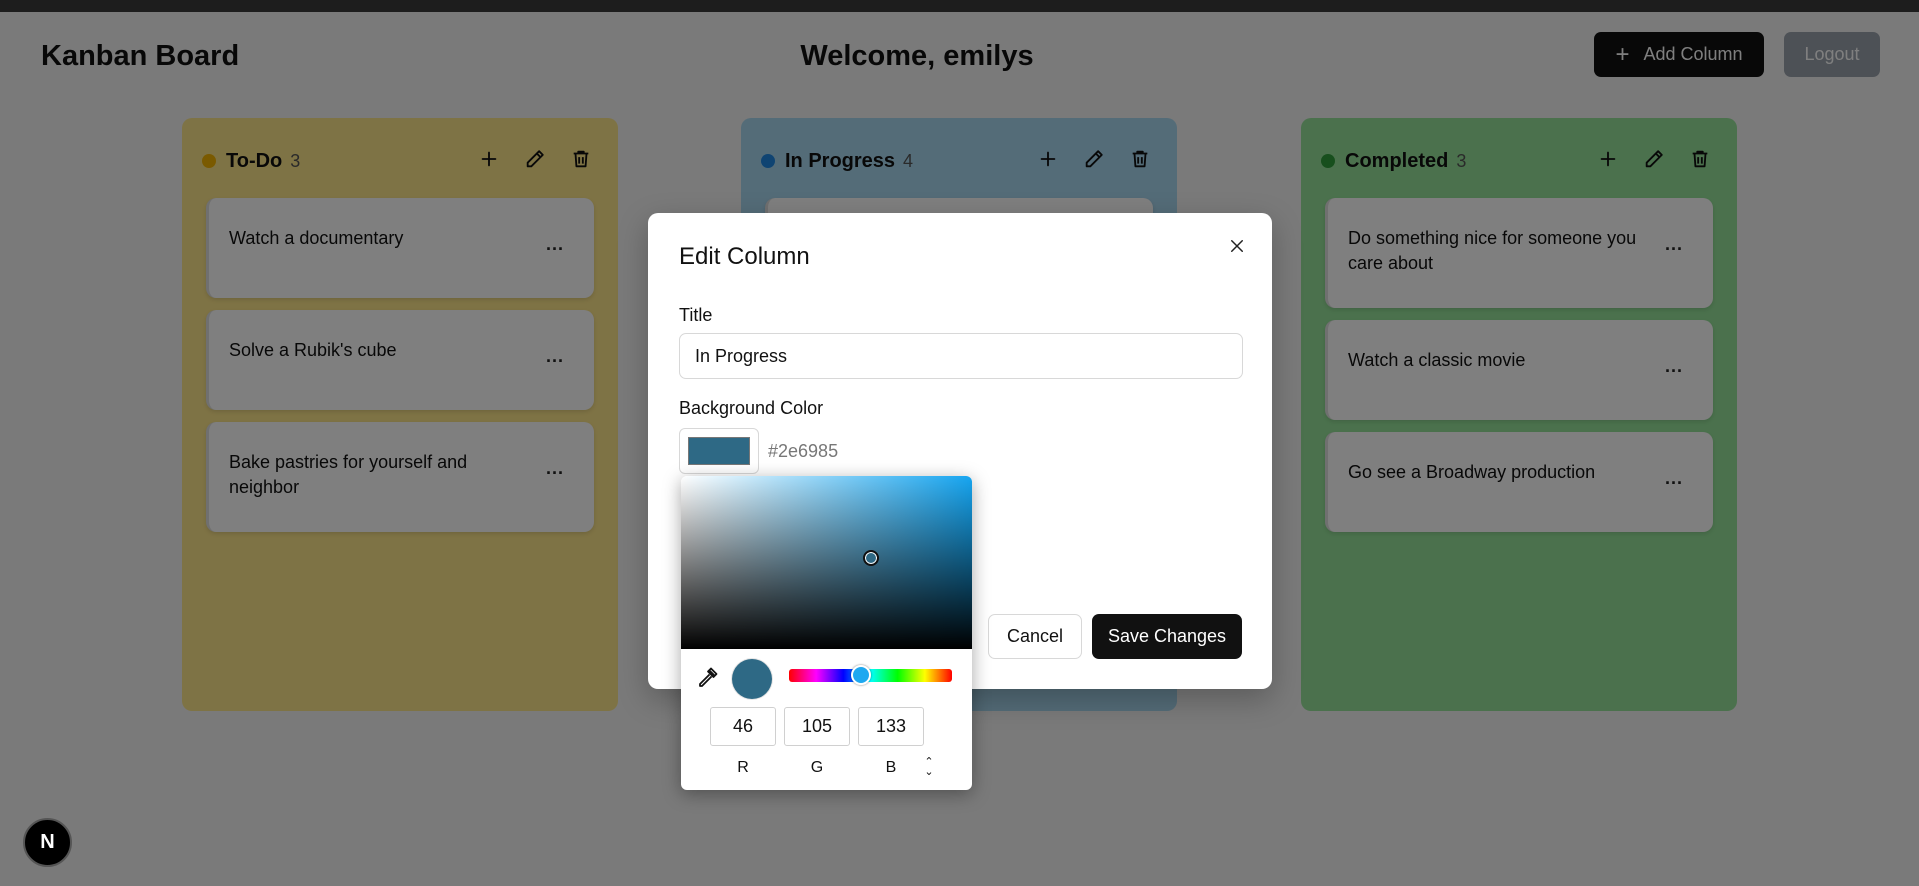  I want to click on modal-title: Edit Column, so click(744, 256).